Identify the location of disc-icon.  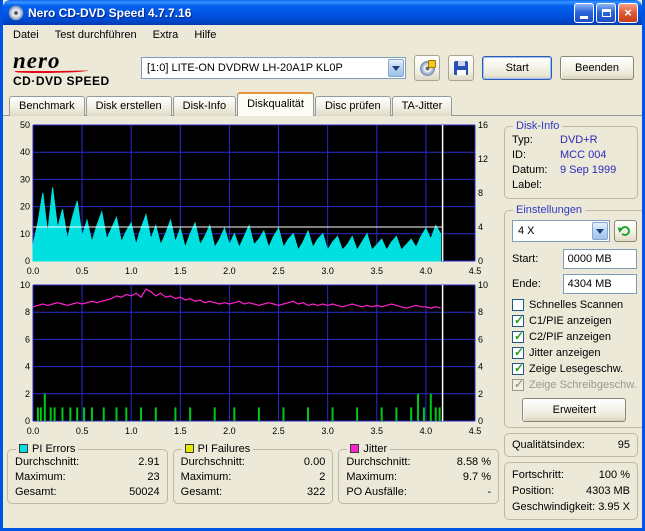
(427, 67).